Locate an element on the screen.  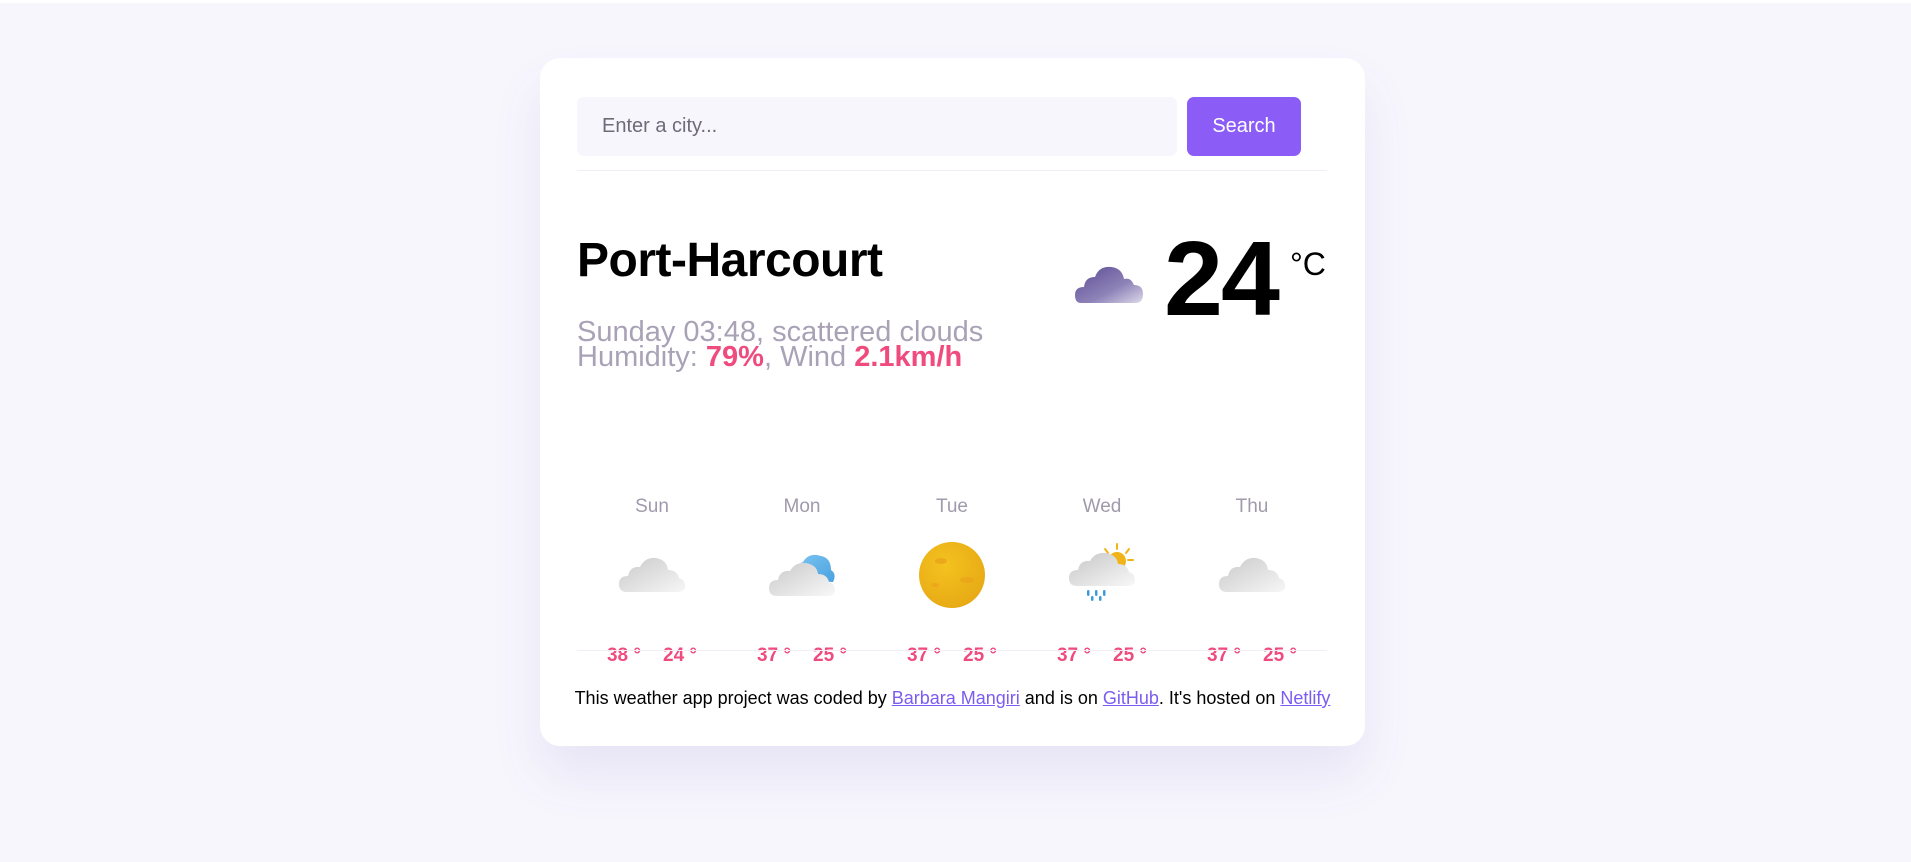
wind-value: 2.1km/h is located at coordinates (908, 357).